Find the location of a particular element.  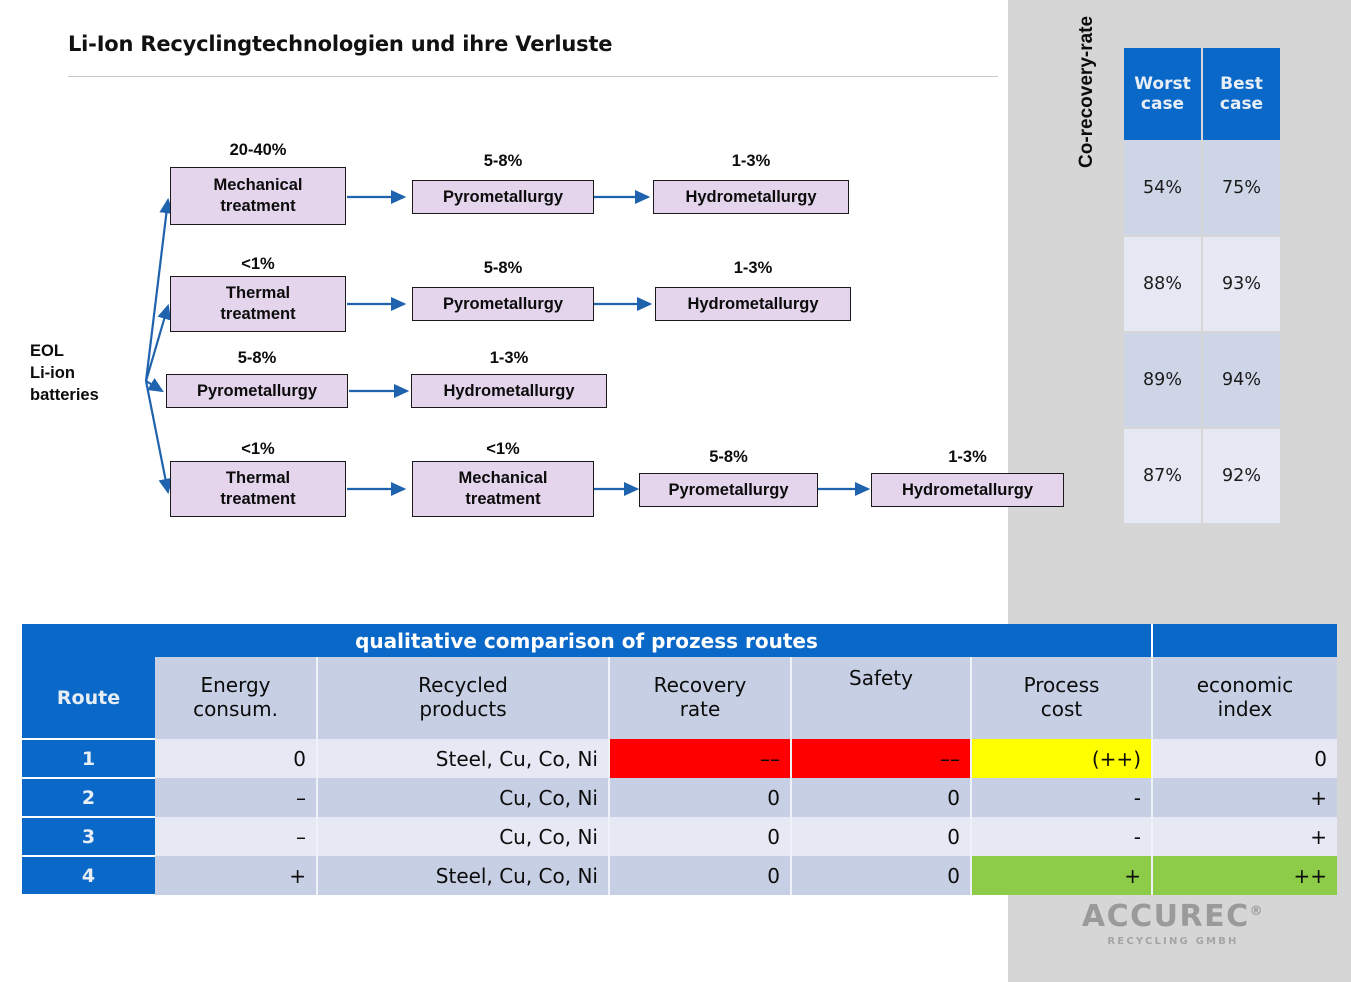

row-route-4: 4 is located at coordinates (88, 876).